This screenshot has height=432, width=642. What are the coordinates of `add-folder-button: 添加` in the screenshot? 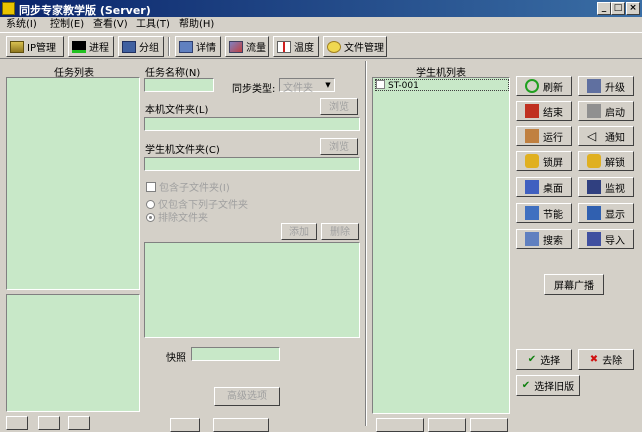 It's located at (299, 231).